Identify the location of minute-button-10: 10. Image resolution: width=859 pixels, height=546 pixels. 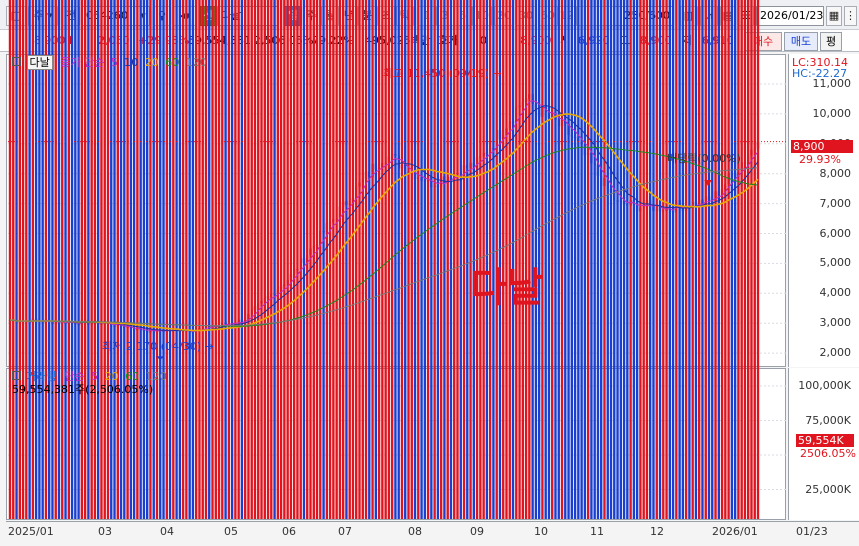
(482, 16).